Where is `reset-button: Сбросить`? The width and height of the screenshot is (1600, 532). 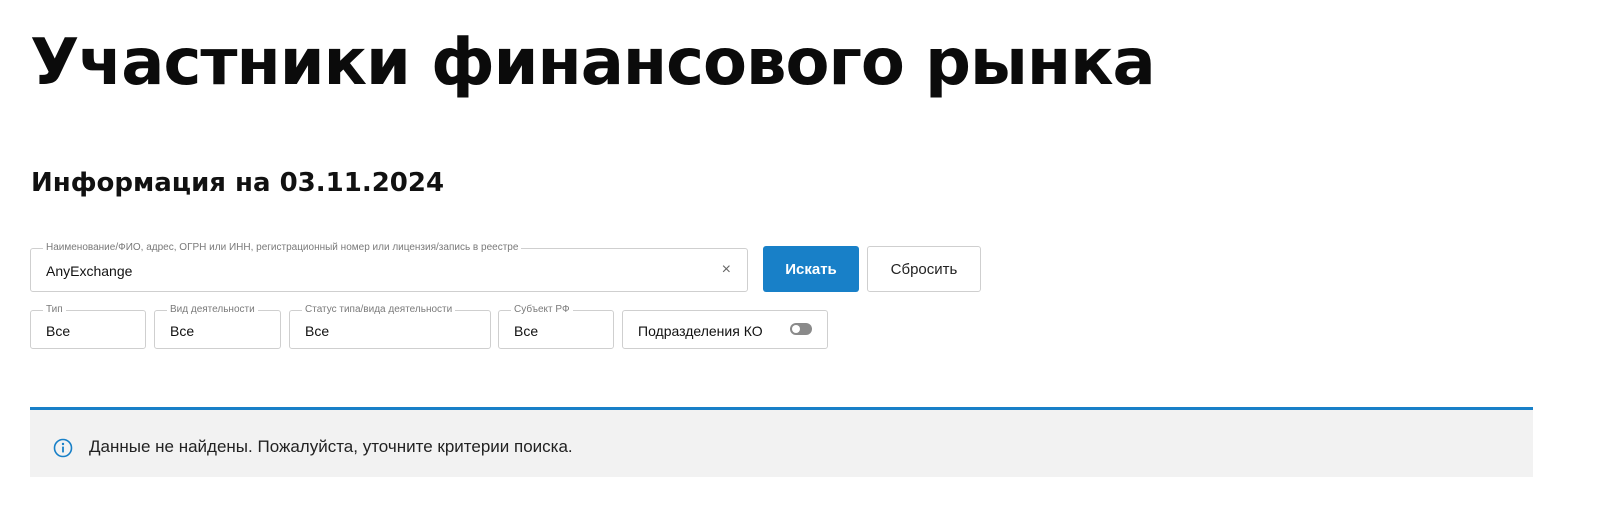
reset-button: Сбросить is located at coordinates (924, 269).